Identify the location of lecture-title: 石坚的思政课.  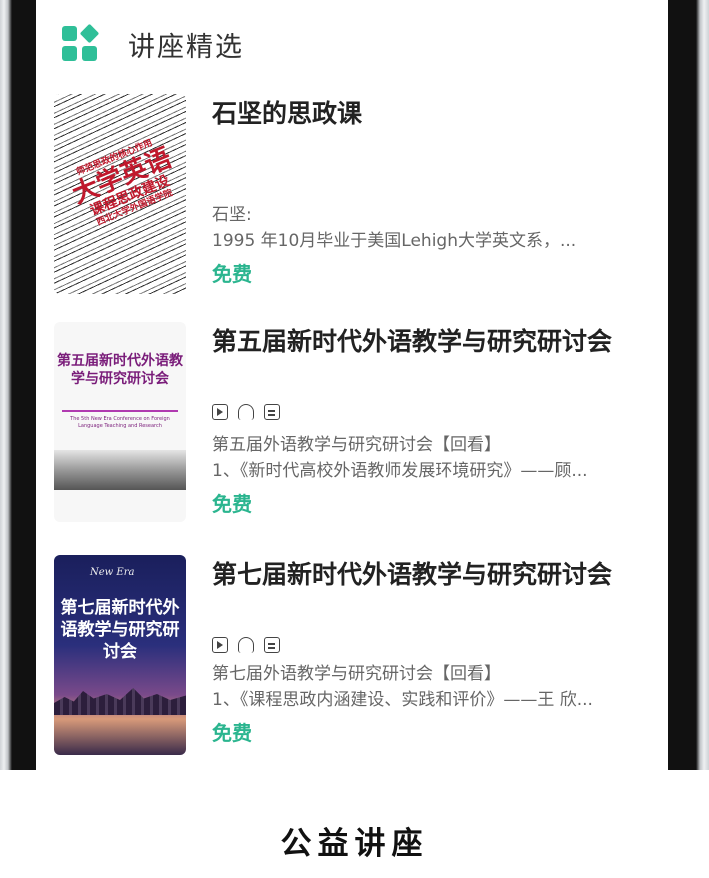
(287, 112).